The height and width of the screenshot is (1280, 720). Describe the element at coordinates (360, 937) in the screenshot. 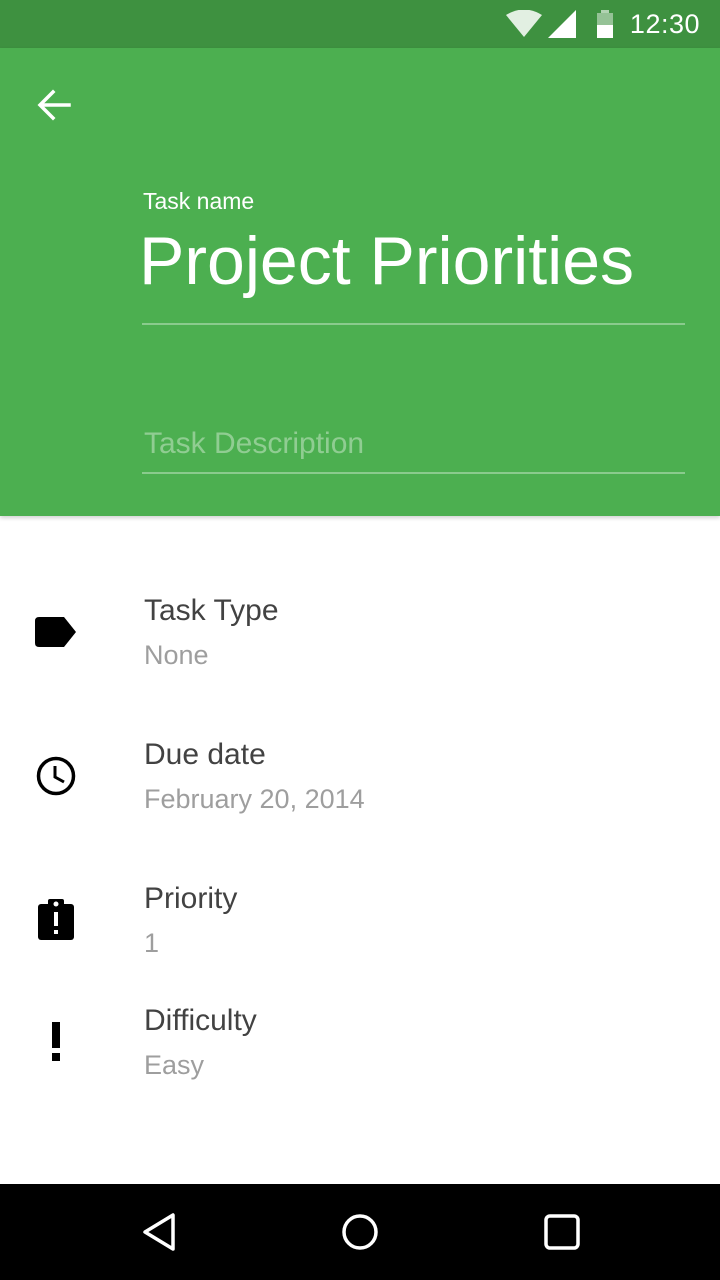

I see `priority-row: Priority 1` at that location.